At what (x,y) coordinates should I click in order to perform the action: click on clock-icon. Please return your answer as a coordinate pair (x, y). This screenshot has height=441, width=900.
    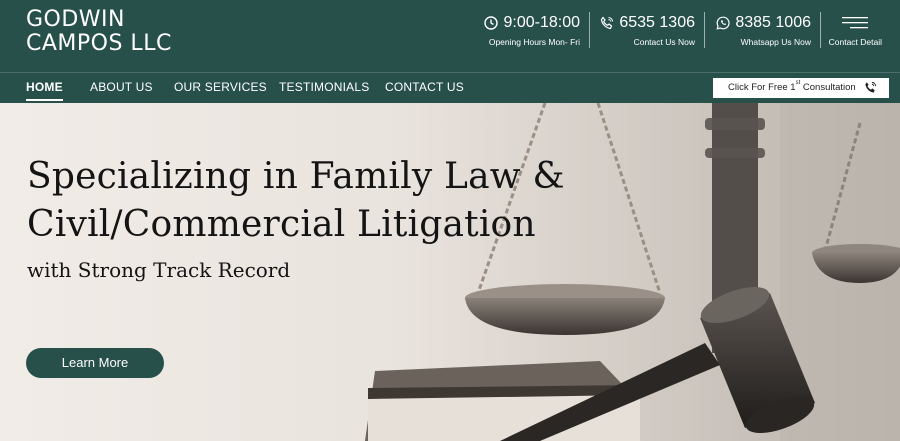
    Looking at the image, I should click on (491, 23).